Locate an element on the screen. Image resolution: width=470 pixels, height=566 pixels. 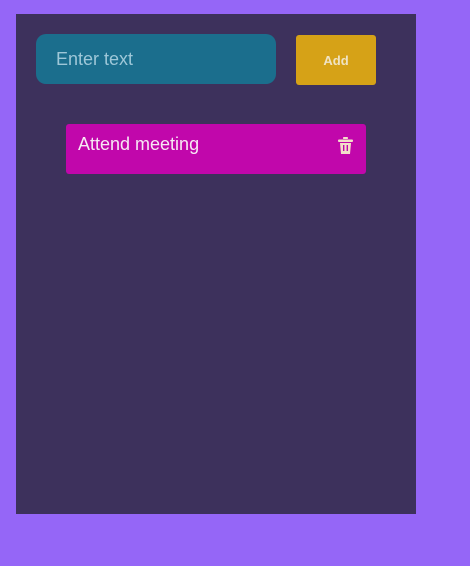
delete-todo-button is located at coordinates (345, 145).